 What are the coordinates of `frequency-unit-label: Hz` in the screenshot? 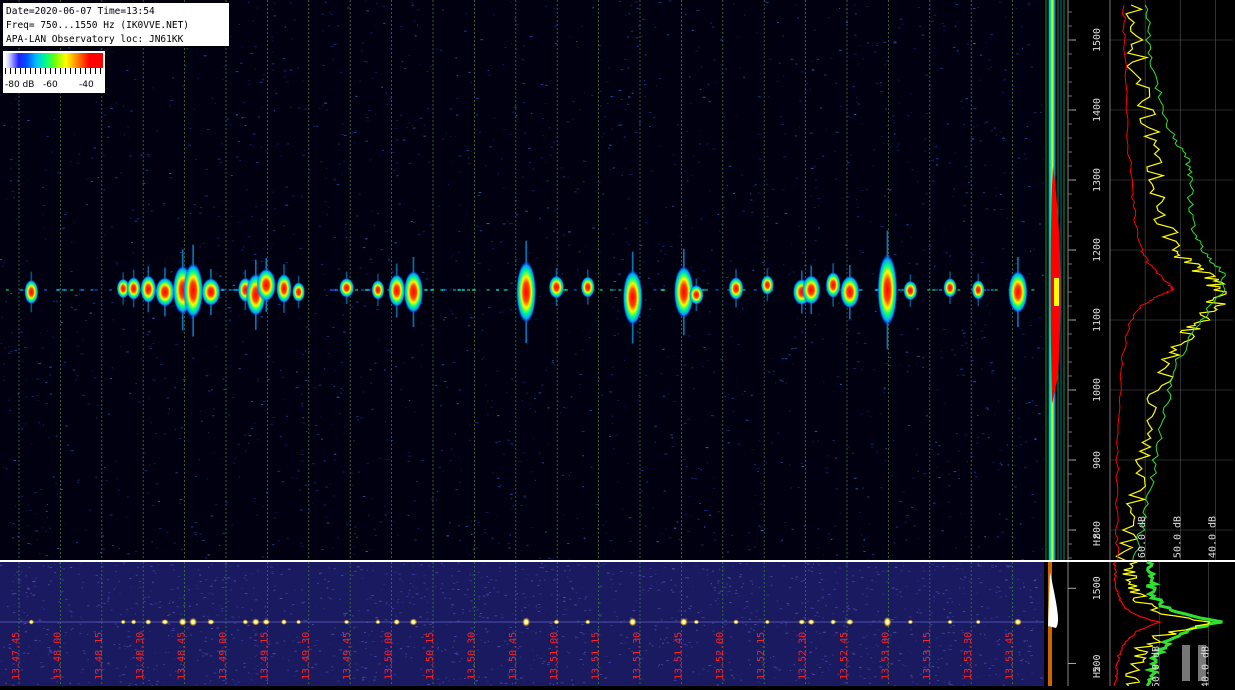 It's located at (1097, 672).